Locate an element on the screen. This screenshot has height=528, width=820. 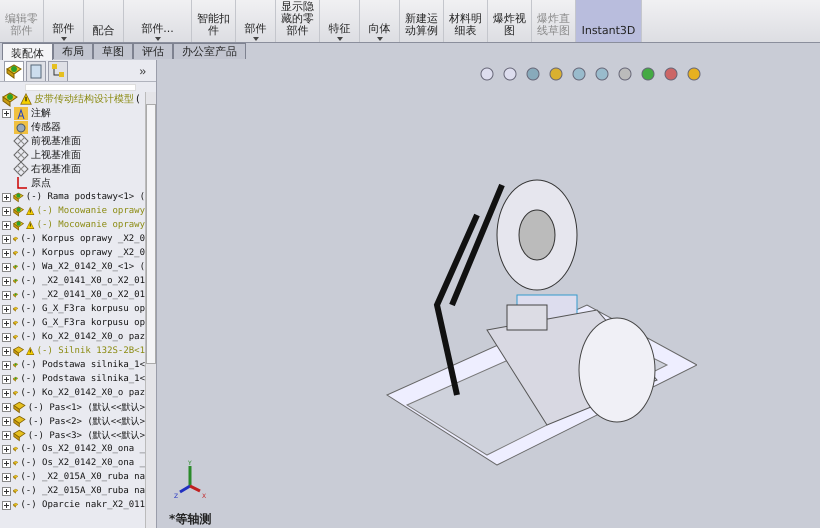
expand-panel-button: » is located at coordinates (142, 70).